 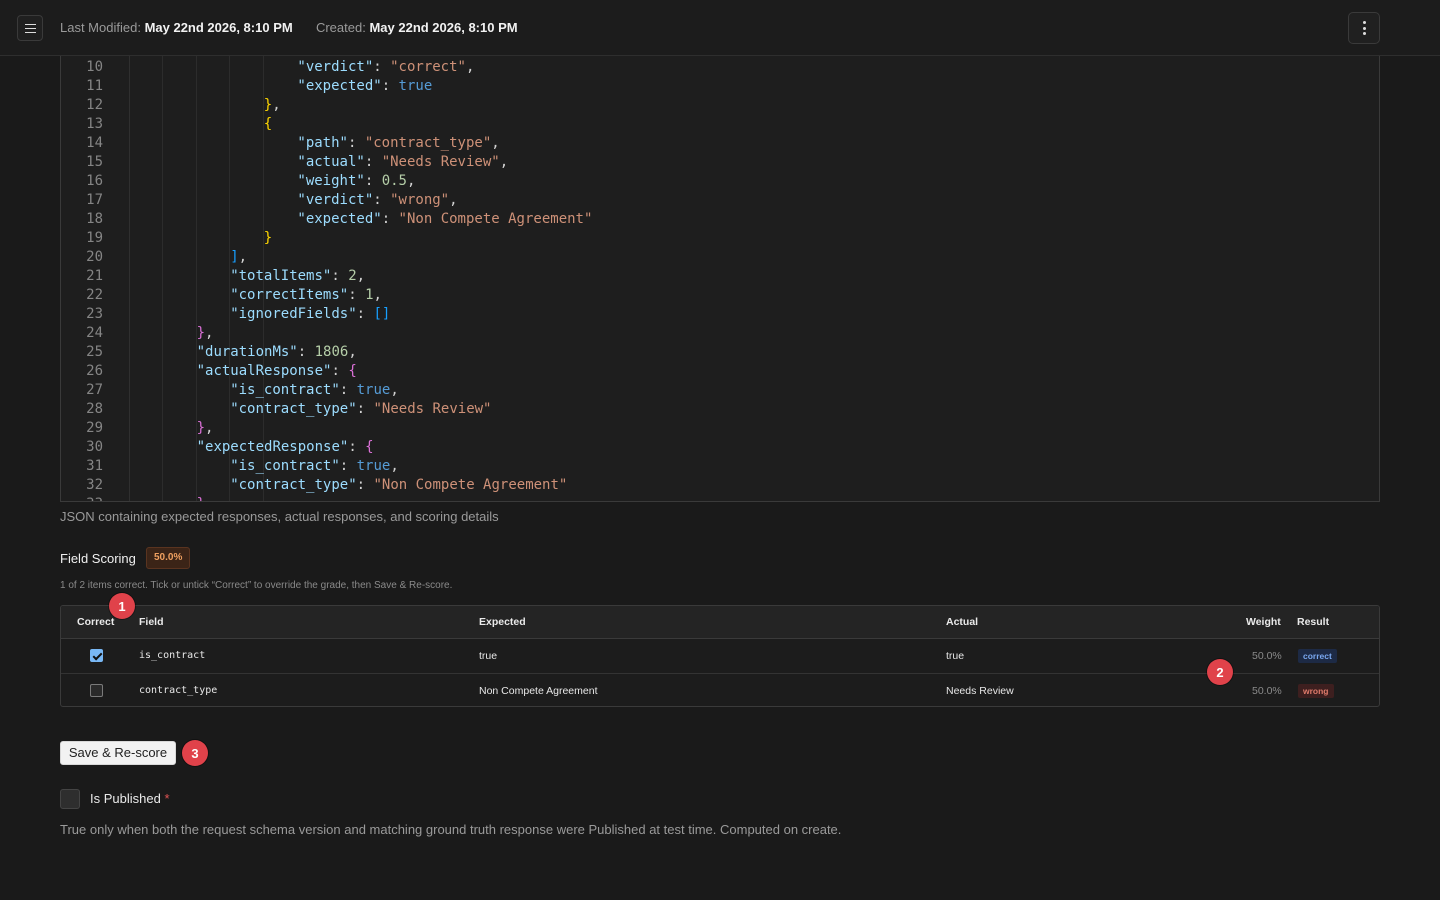 I want to click on indent-guide, so click(x=162, y=278).